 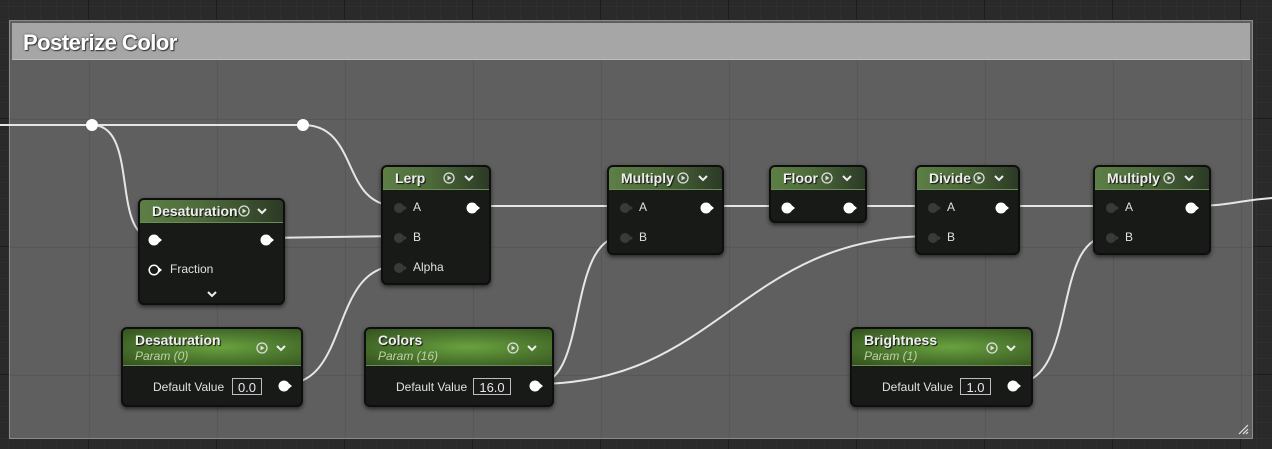 What do you see at coordinates (211, 251) in the screenshot?
I see `node-desaturation: Desaturation Fraction` at bounding box center [211, 251].